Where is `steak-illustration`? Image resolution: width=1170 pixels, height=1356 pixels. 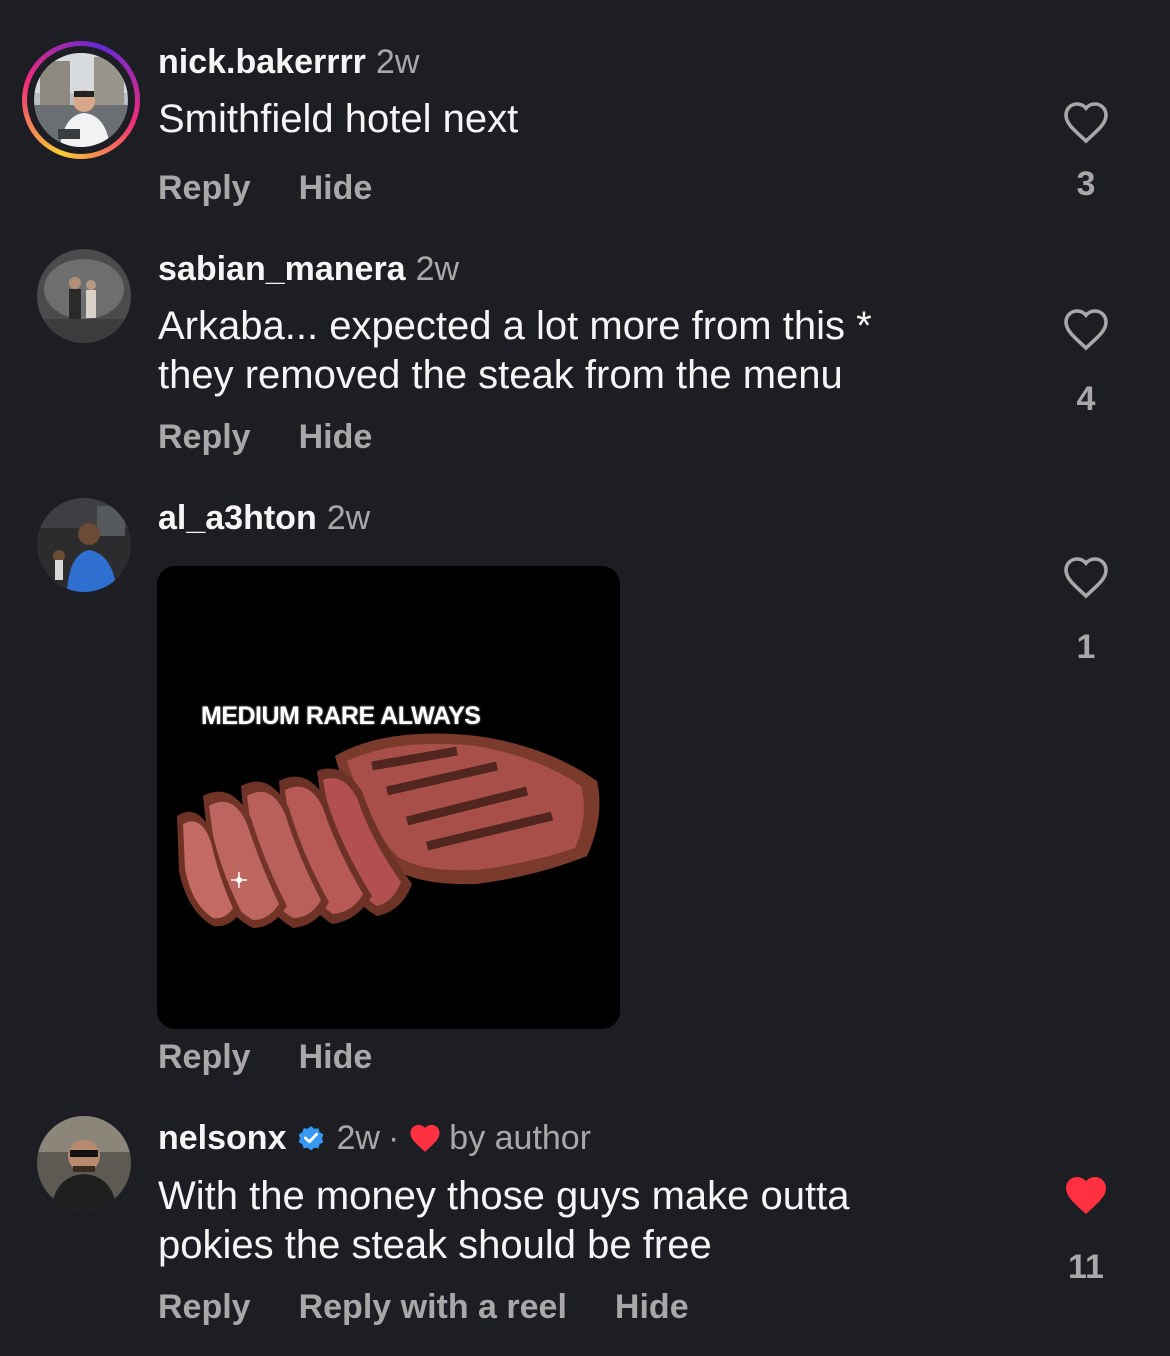 steak-illustration is located at coordinates (388, 830).